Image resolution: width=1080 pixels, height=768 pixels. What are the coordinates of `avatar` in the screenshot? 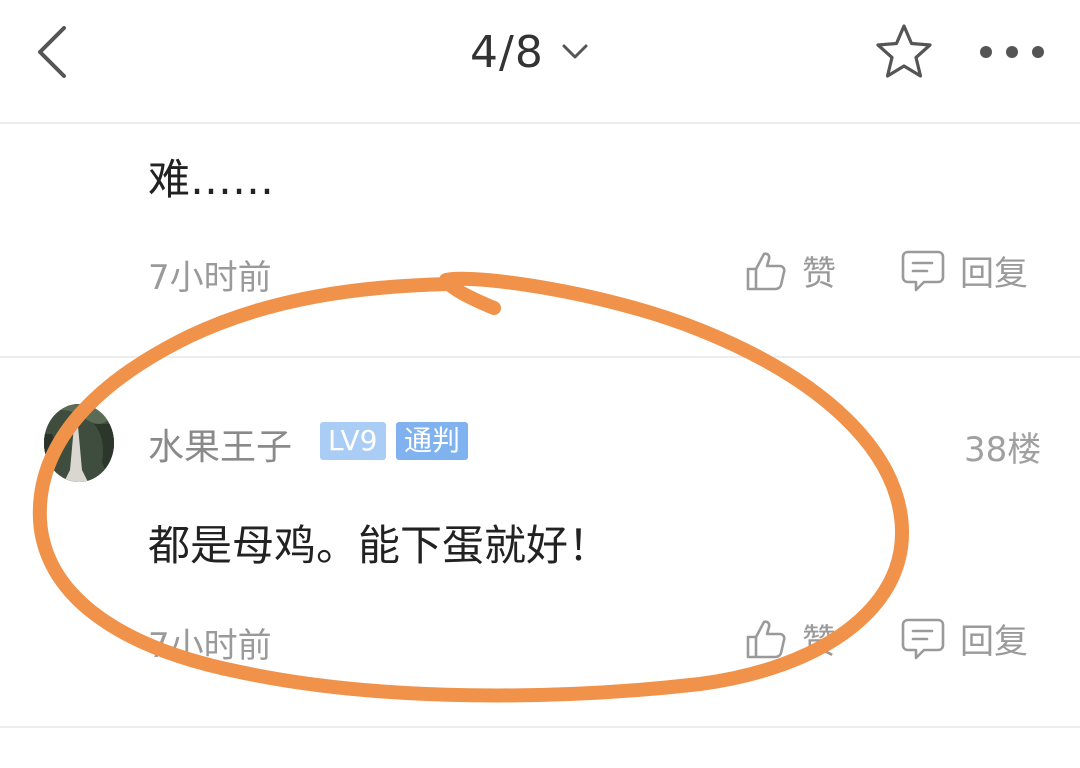 It's located at (79, 443).